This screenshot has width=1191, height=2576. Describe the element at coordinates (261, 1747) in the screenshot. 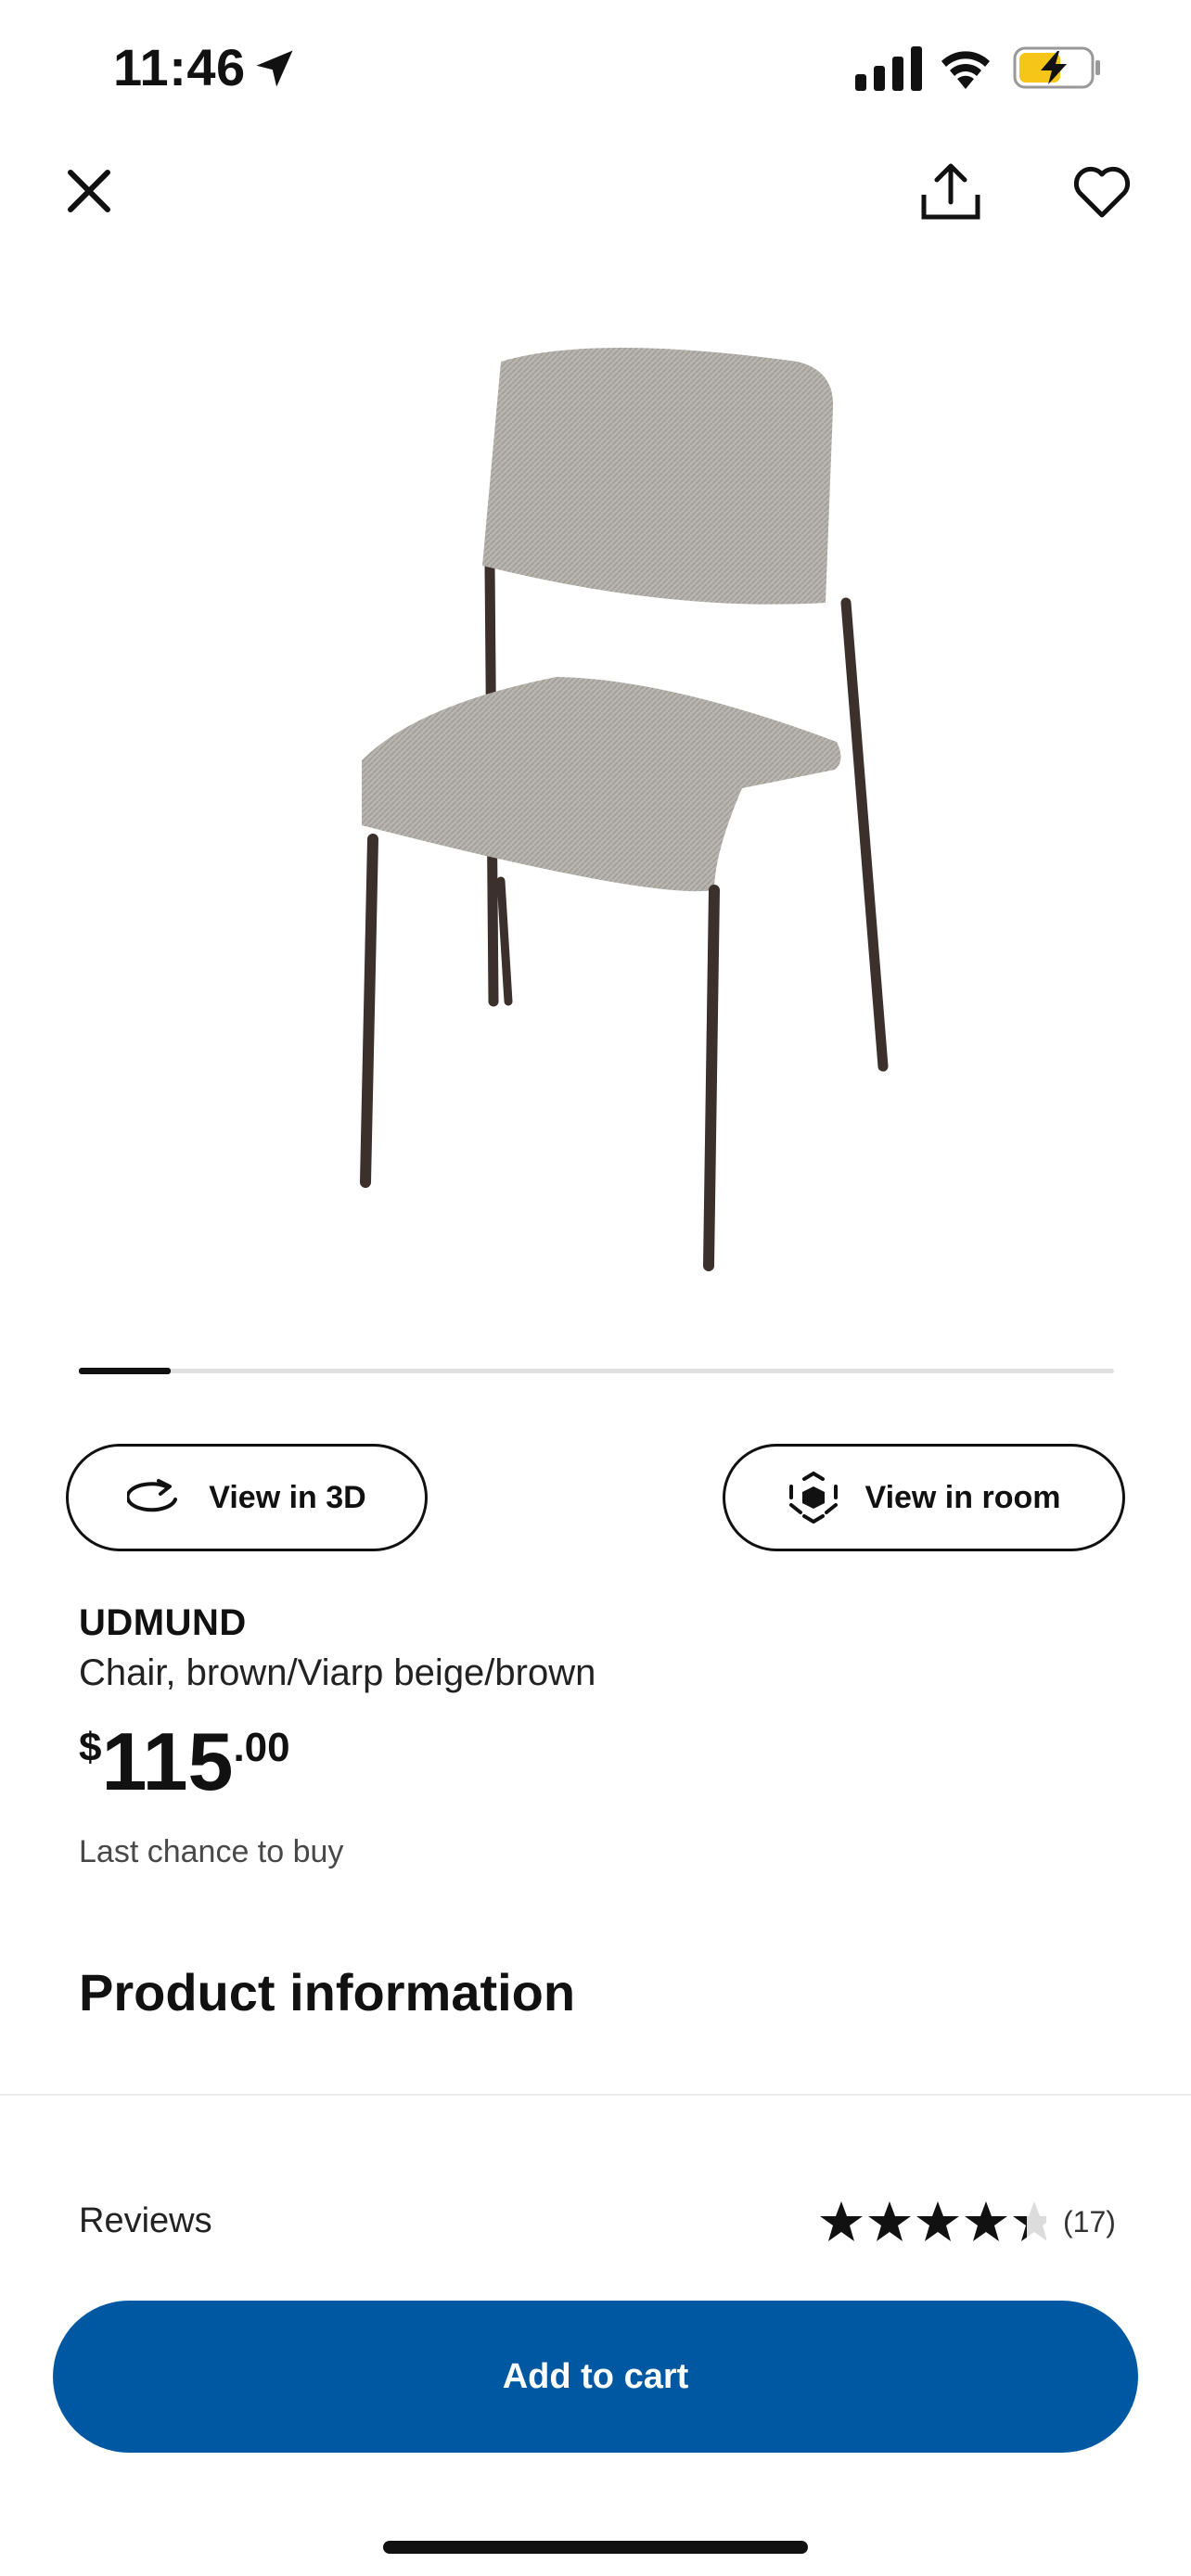

I see `price-decimal: .00` at that location.